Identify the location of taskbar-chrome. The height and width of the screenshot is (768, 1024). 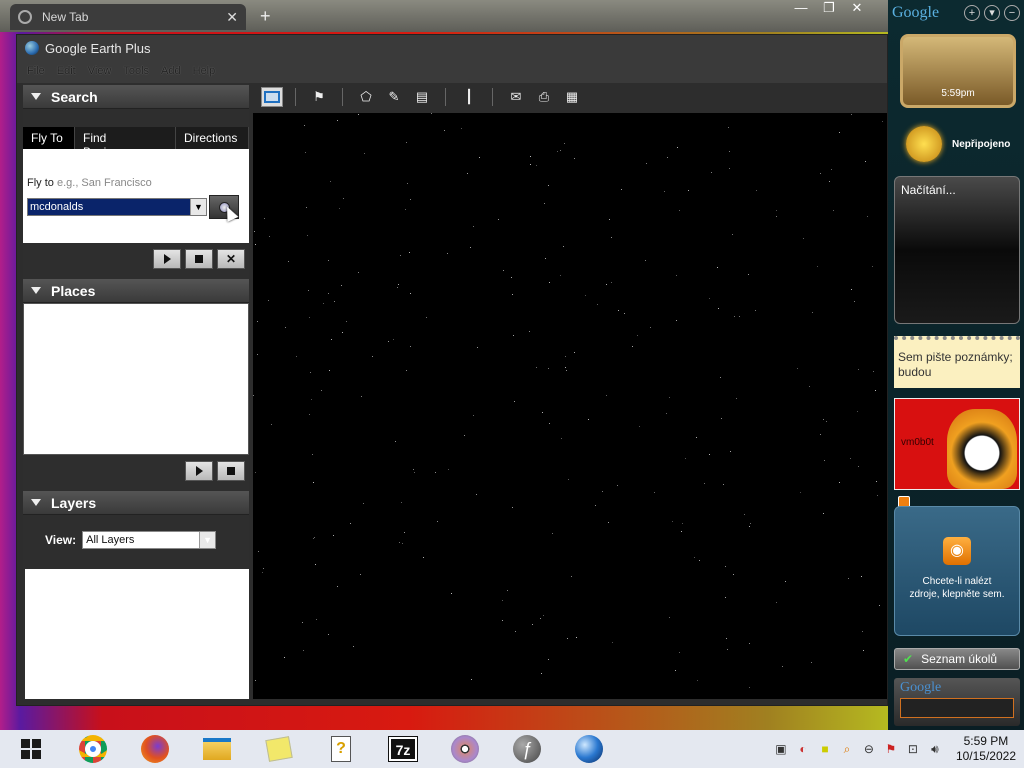
(93, 749).